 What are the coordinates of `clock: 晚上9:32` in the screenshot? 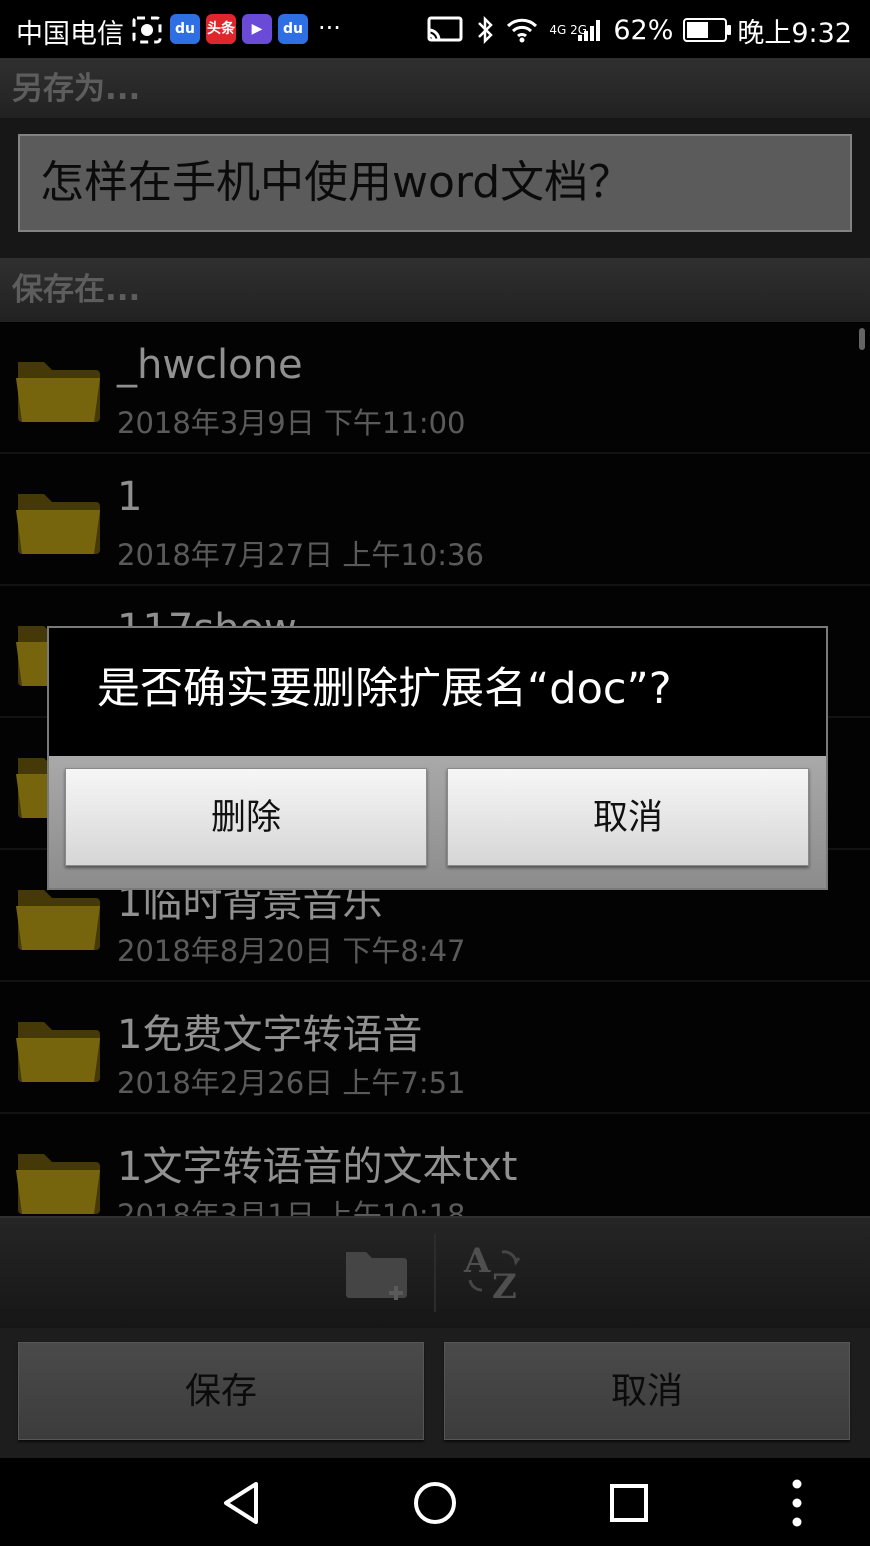 It's located at (794, 33).